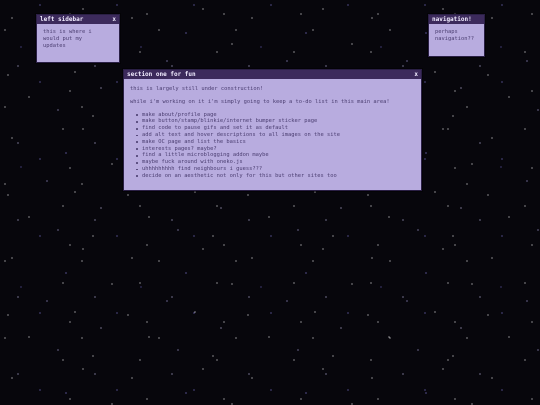 Image resolution: width=540 pixels, height=405 pixels. What do you see at coordinates (275, 155) in the screenshot?
I see `todo-item: find a little microblogging addon maybe` at bounding box center [275, 155].